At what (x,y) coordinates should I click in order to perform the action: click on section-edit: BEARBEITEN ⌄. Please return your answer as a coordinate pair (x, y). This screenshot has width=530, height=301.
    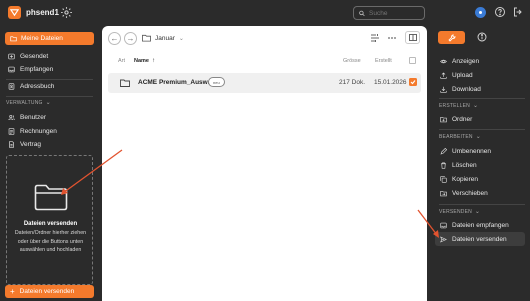
    Looking at the image, I should click on (460, 137).